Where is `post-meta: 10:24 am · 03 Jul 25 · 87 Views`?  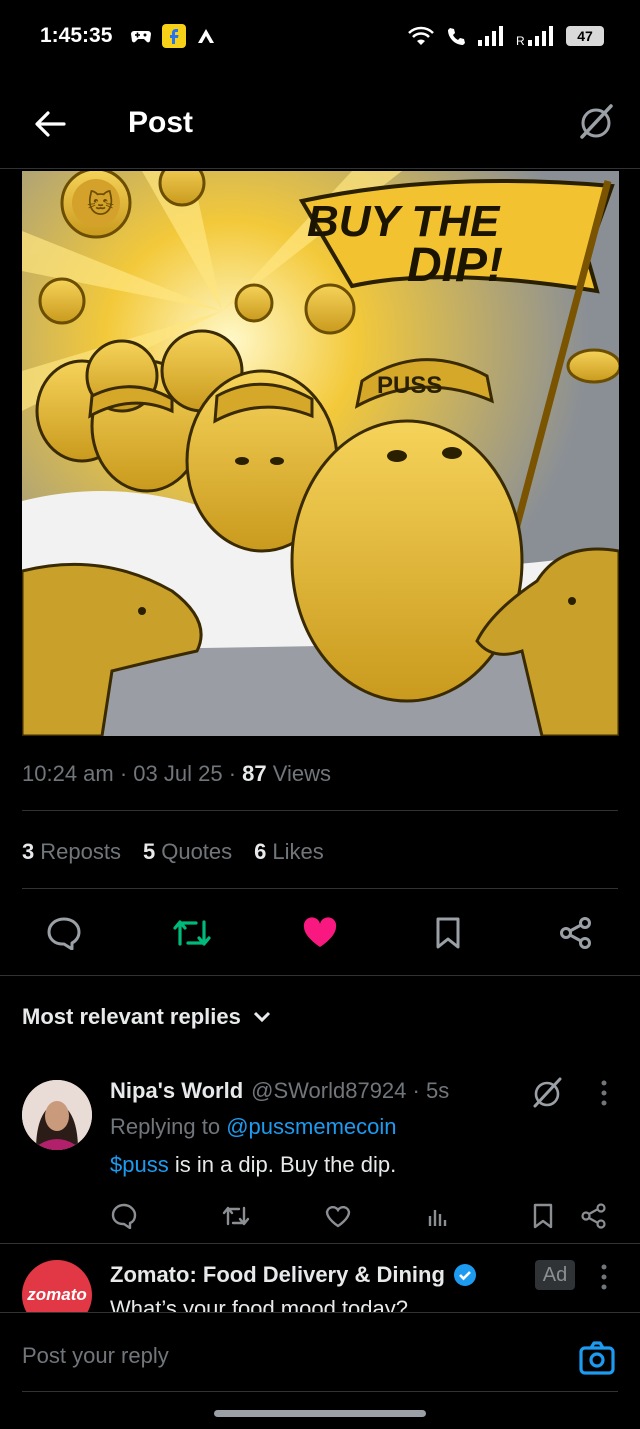 post-meta: 10:24 am · 03 Jul 25 · 87 Views is located at coordinates (177, 773).